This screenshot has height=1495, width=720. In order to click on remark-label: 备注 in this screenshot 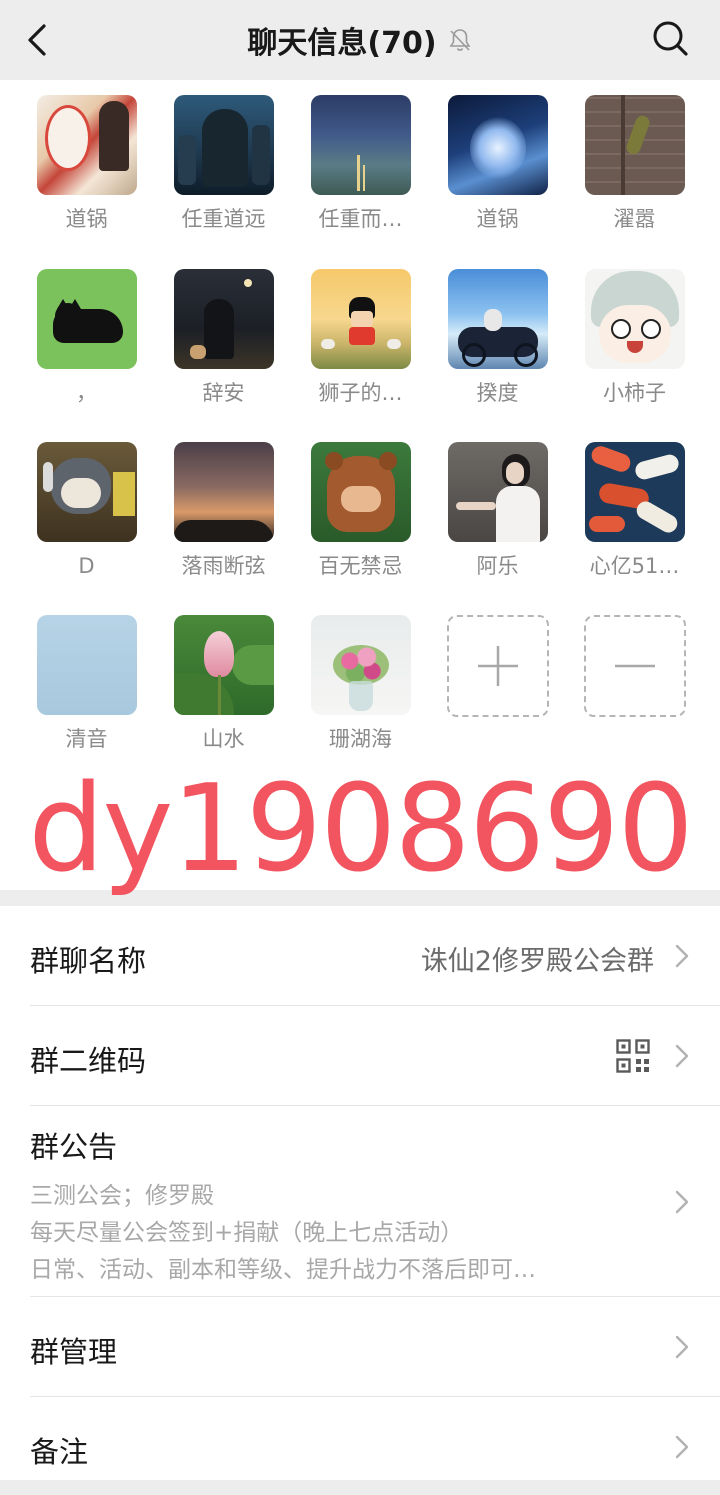, I will do `click(59, 1452)`.